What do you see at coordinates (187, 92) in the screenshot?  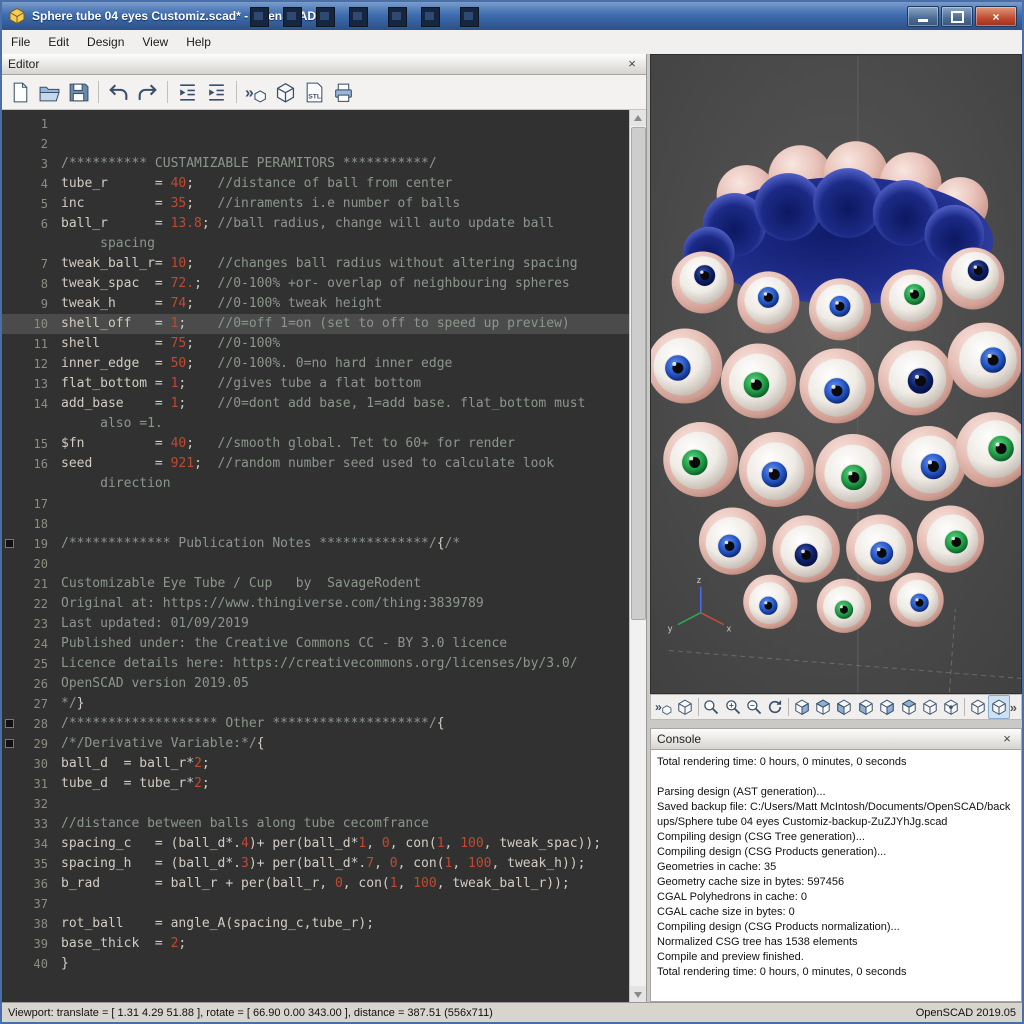 I see `unindent-button` at bounding box center [187, 92].